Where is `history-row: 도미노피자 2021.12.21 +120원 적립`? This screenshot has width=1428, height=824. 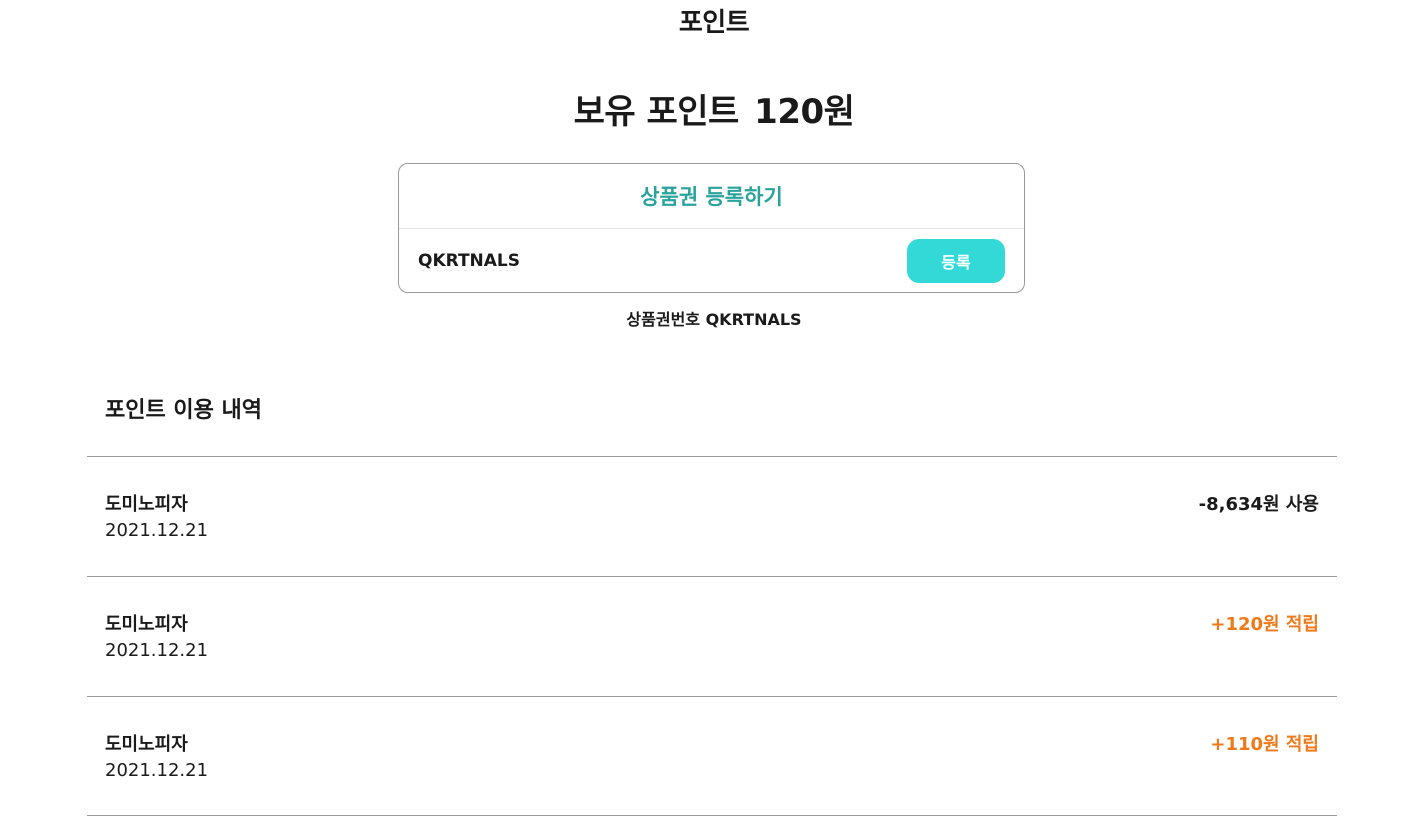 history-row: 도미노피자 2021.12.21 +120원 적립 is located at coordinates (712, 636).